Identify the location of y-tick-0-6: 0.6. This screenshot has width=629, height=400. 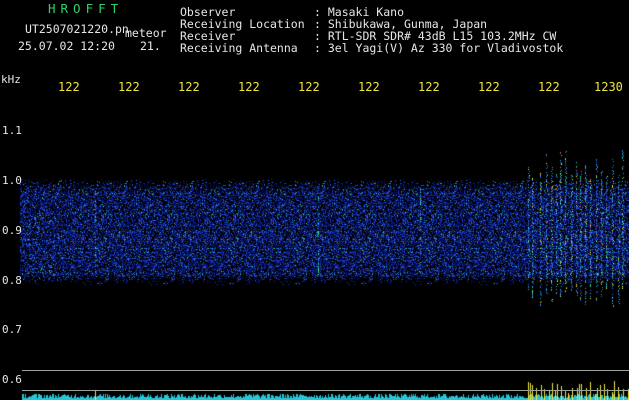
(12, 379).